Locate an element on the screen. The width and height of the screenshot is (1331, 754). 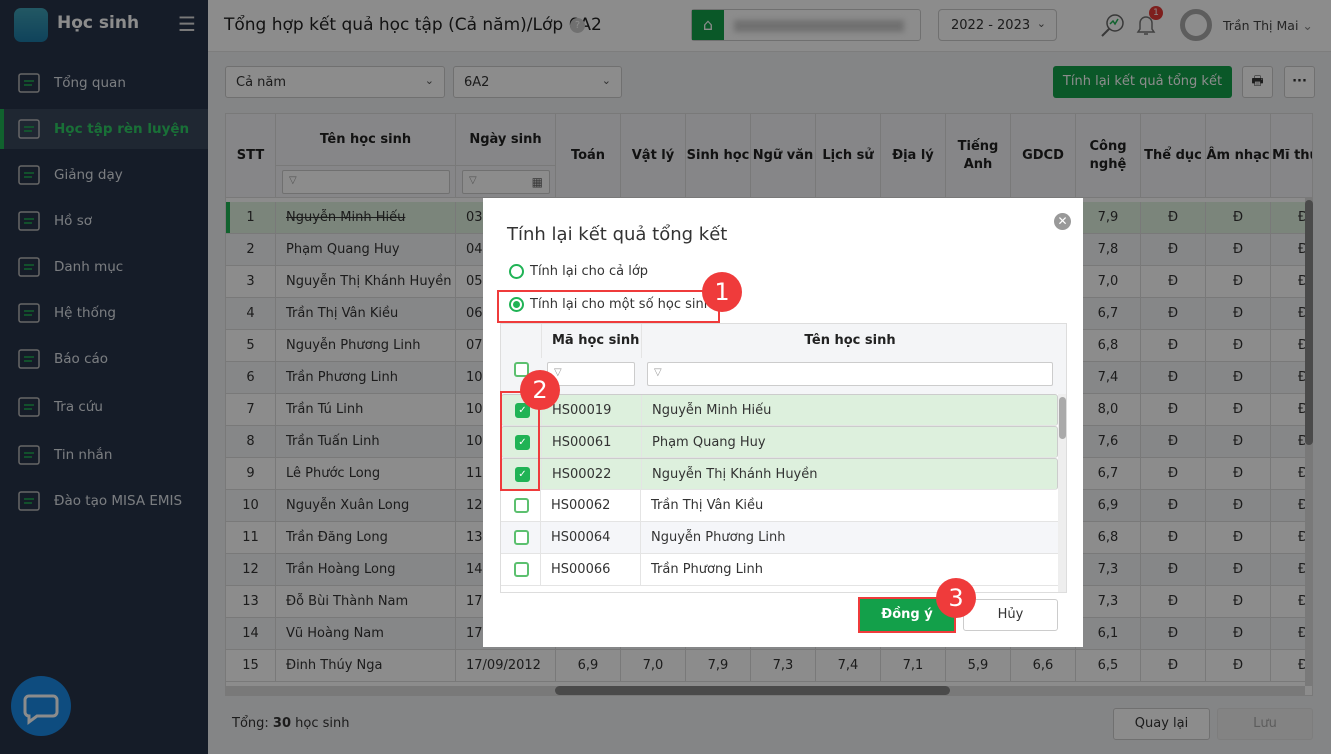
radio-whole-class: Tính lại cho cả lớp is located at coordinates (578, 271).